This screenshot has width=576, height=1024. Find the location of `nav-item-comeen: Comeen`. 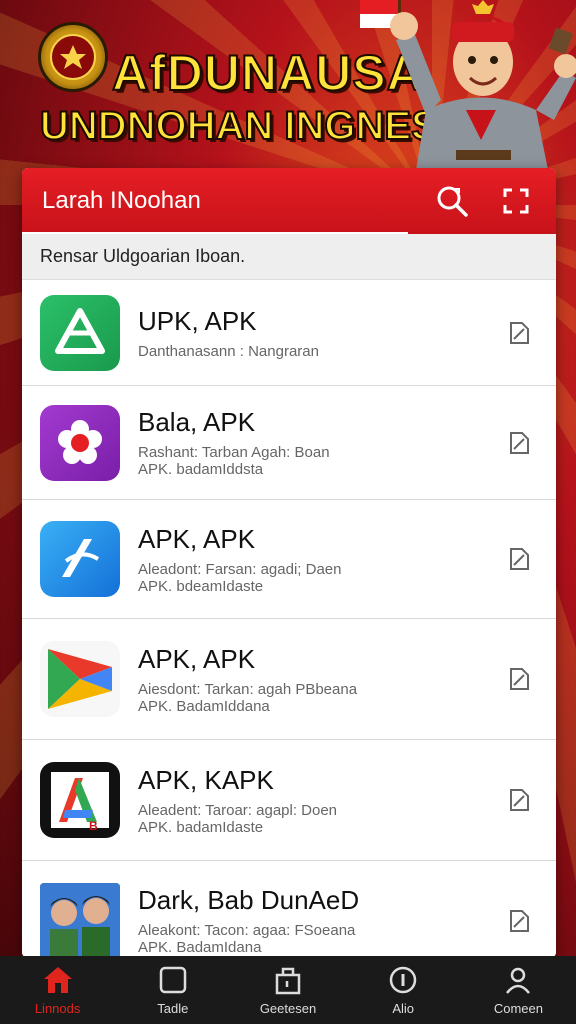

nav-item-comeen: Comeen is located at coordinates (518, 990).